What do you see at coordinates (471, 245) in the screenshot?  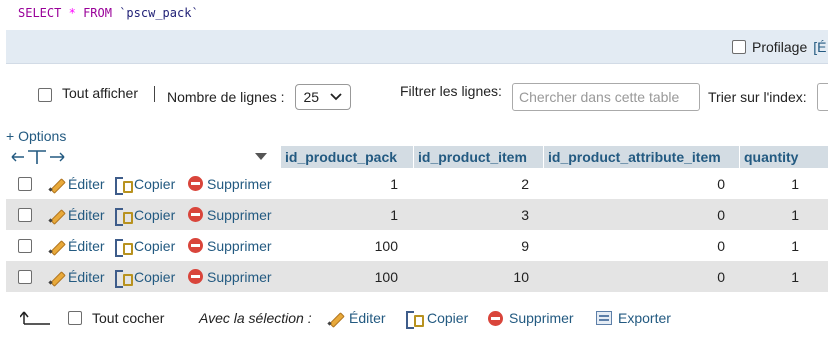 I see `cell-id-product-item: 9` at bounding box center [471, 245].